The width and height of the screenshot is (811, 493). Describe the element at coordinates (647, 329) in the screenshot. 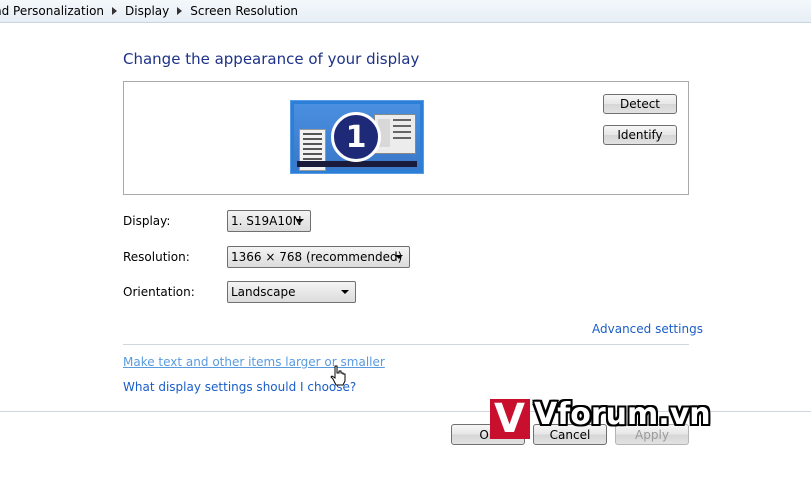

I see `advanced-settings-link: Advanced settings` at that location.